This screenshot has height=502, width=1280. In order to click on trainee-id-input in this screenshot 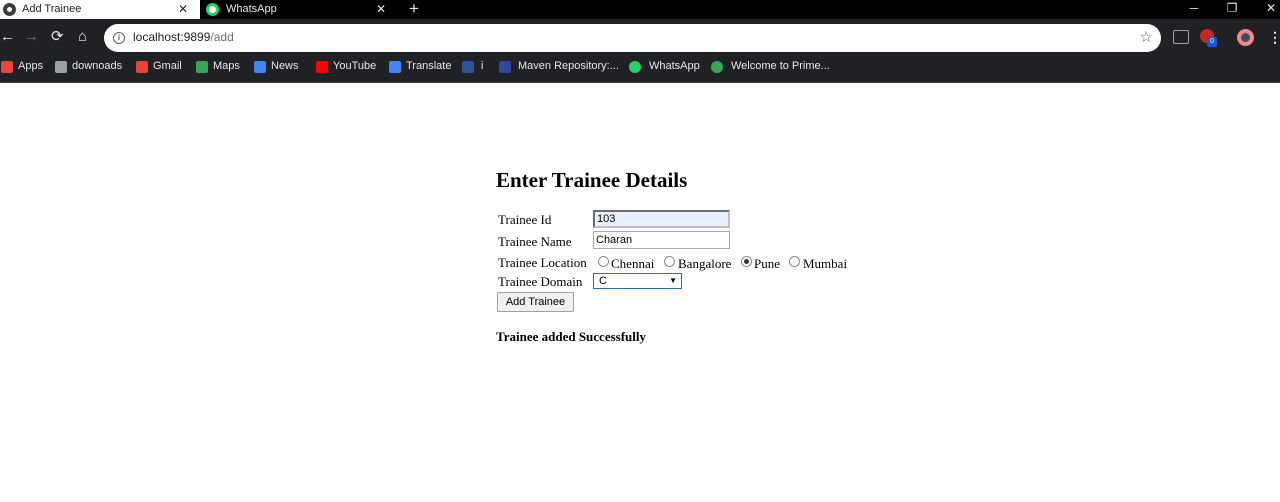, I will do `click(661, 219)`.